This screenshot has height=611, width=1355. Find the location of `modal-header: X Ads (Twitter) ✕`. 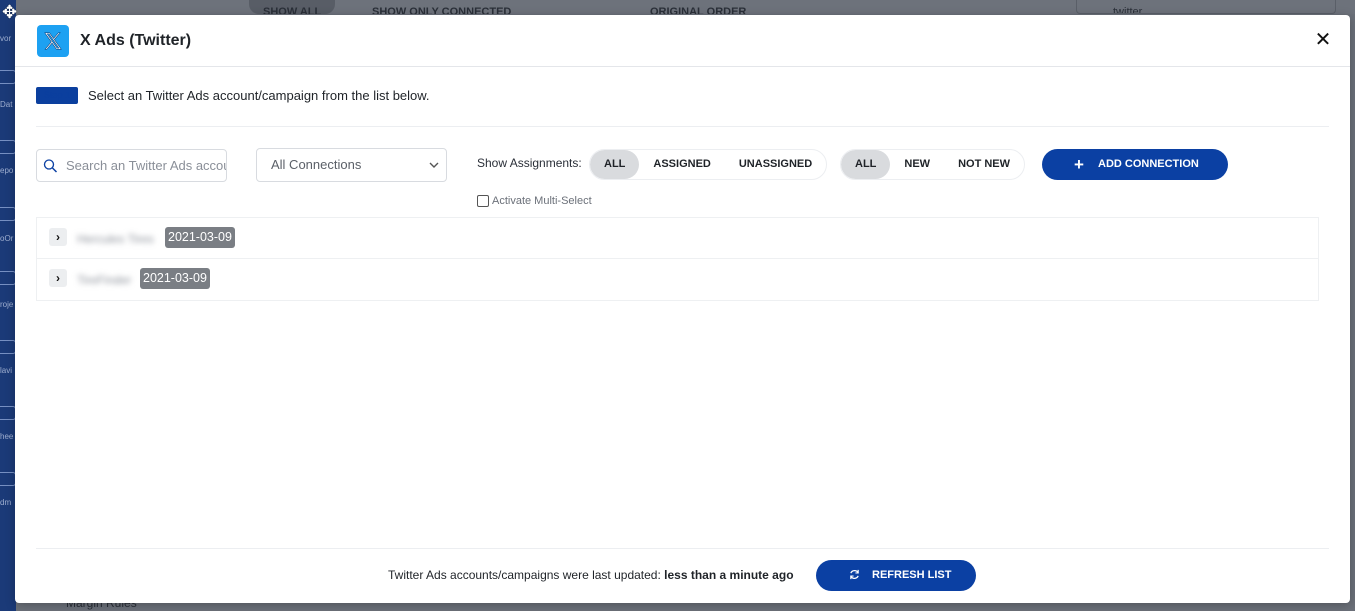

modal-header: X Ads (Twitter) ✕ is located at coordinates (682, 41).